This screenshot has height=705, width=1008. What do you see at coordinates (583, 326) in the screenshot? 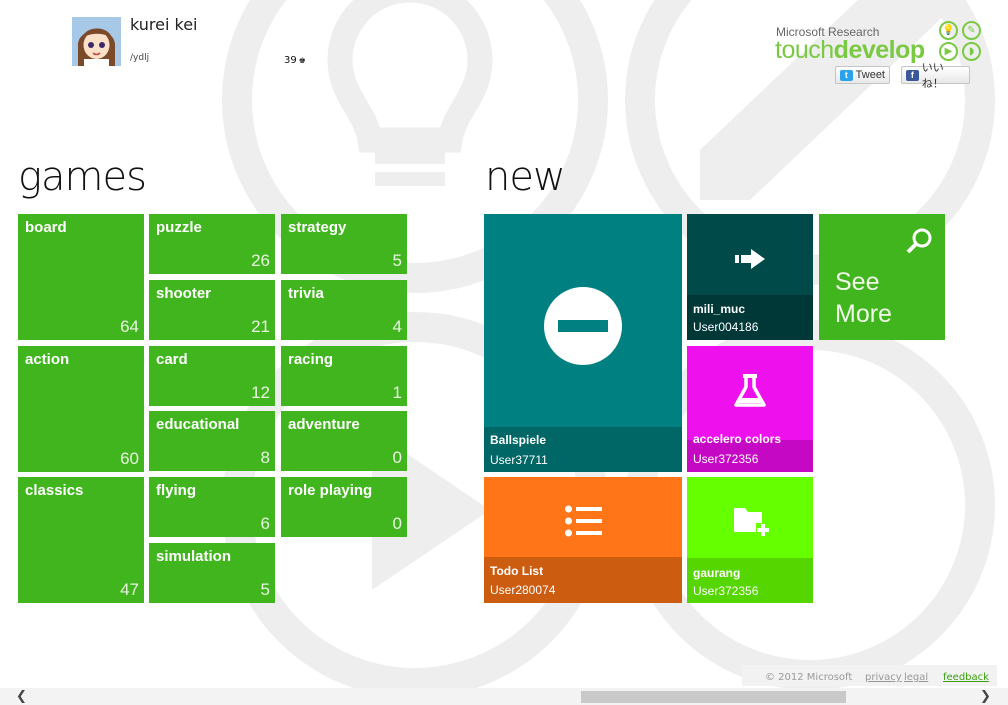
I see `minus-circle-icon` at bounding box center [583, 326].